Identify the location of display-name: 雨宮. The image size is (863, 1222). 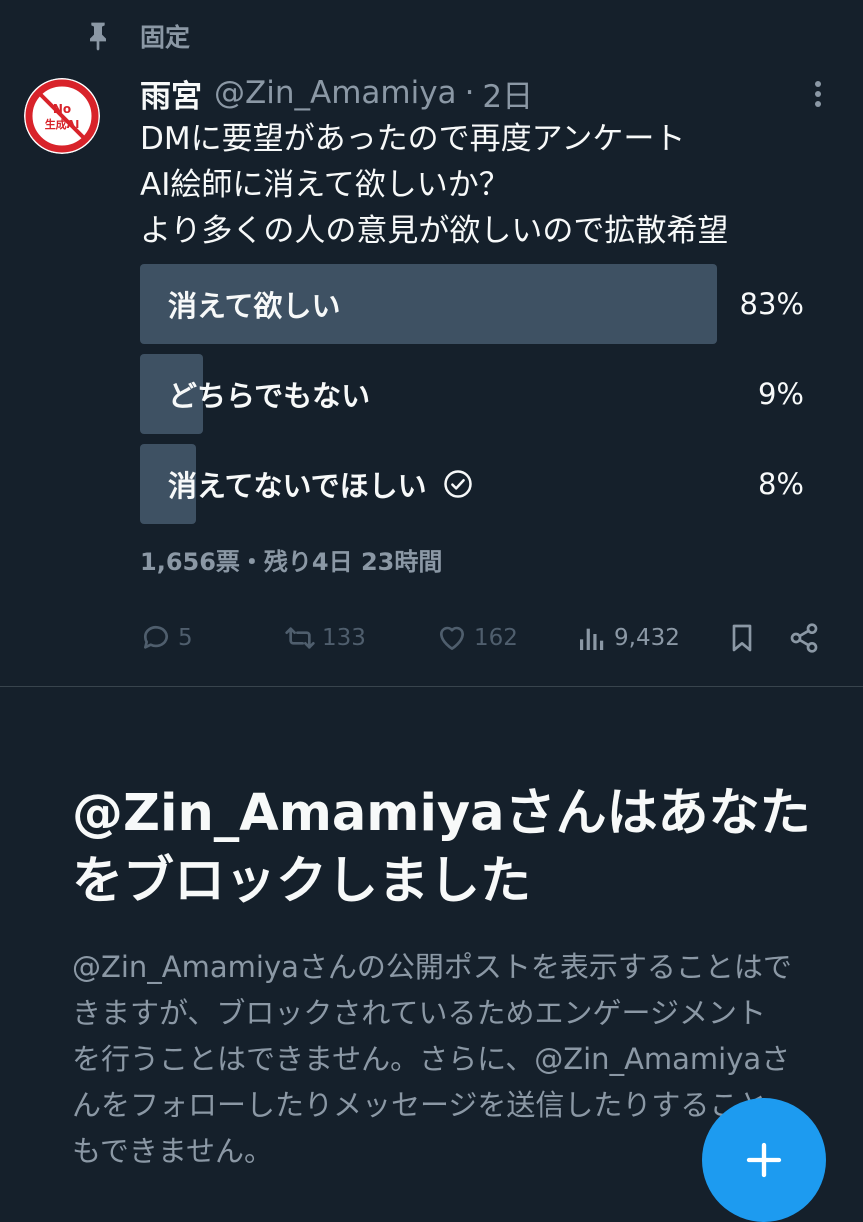
(171, 93).